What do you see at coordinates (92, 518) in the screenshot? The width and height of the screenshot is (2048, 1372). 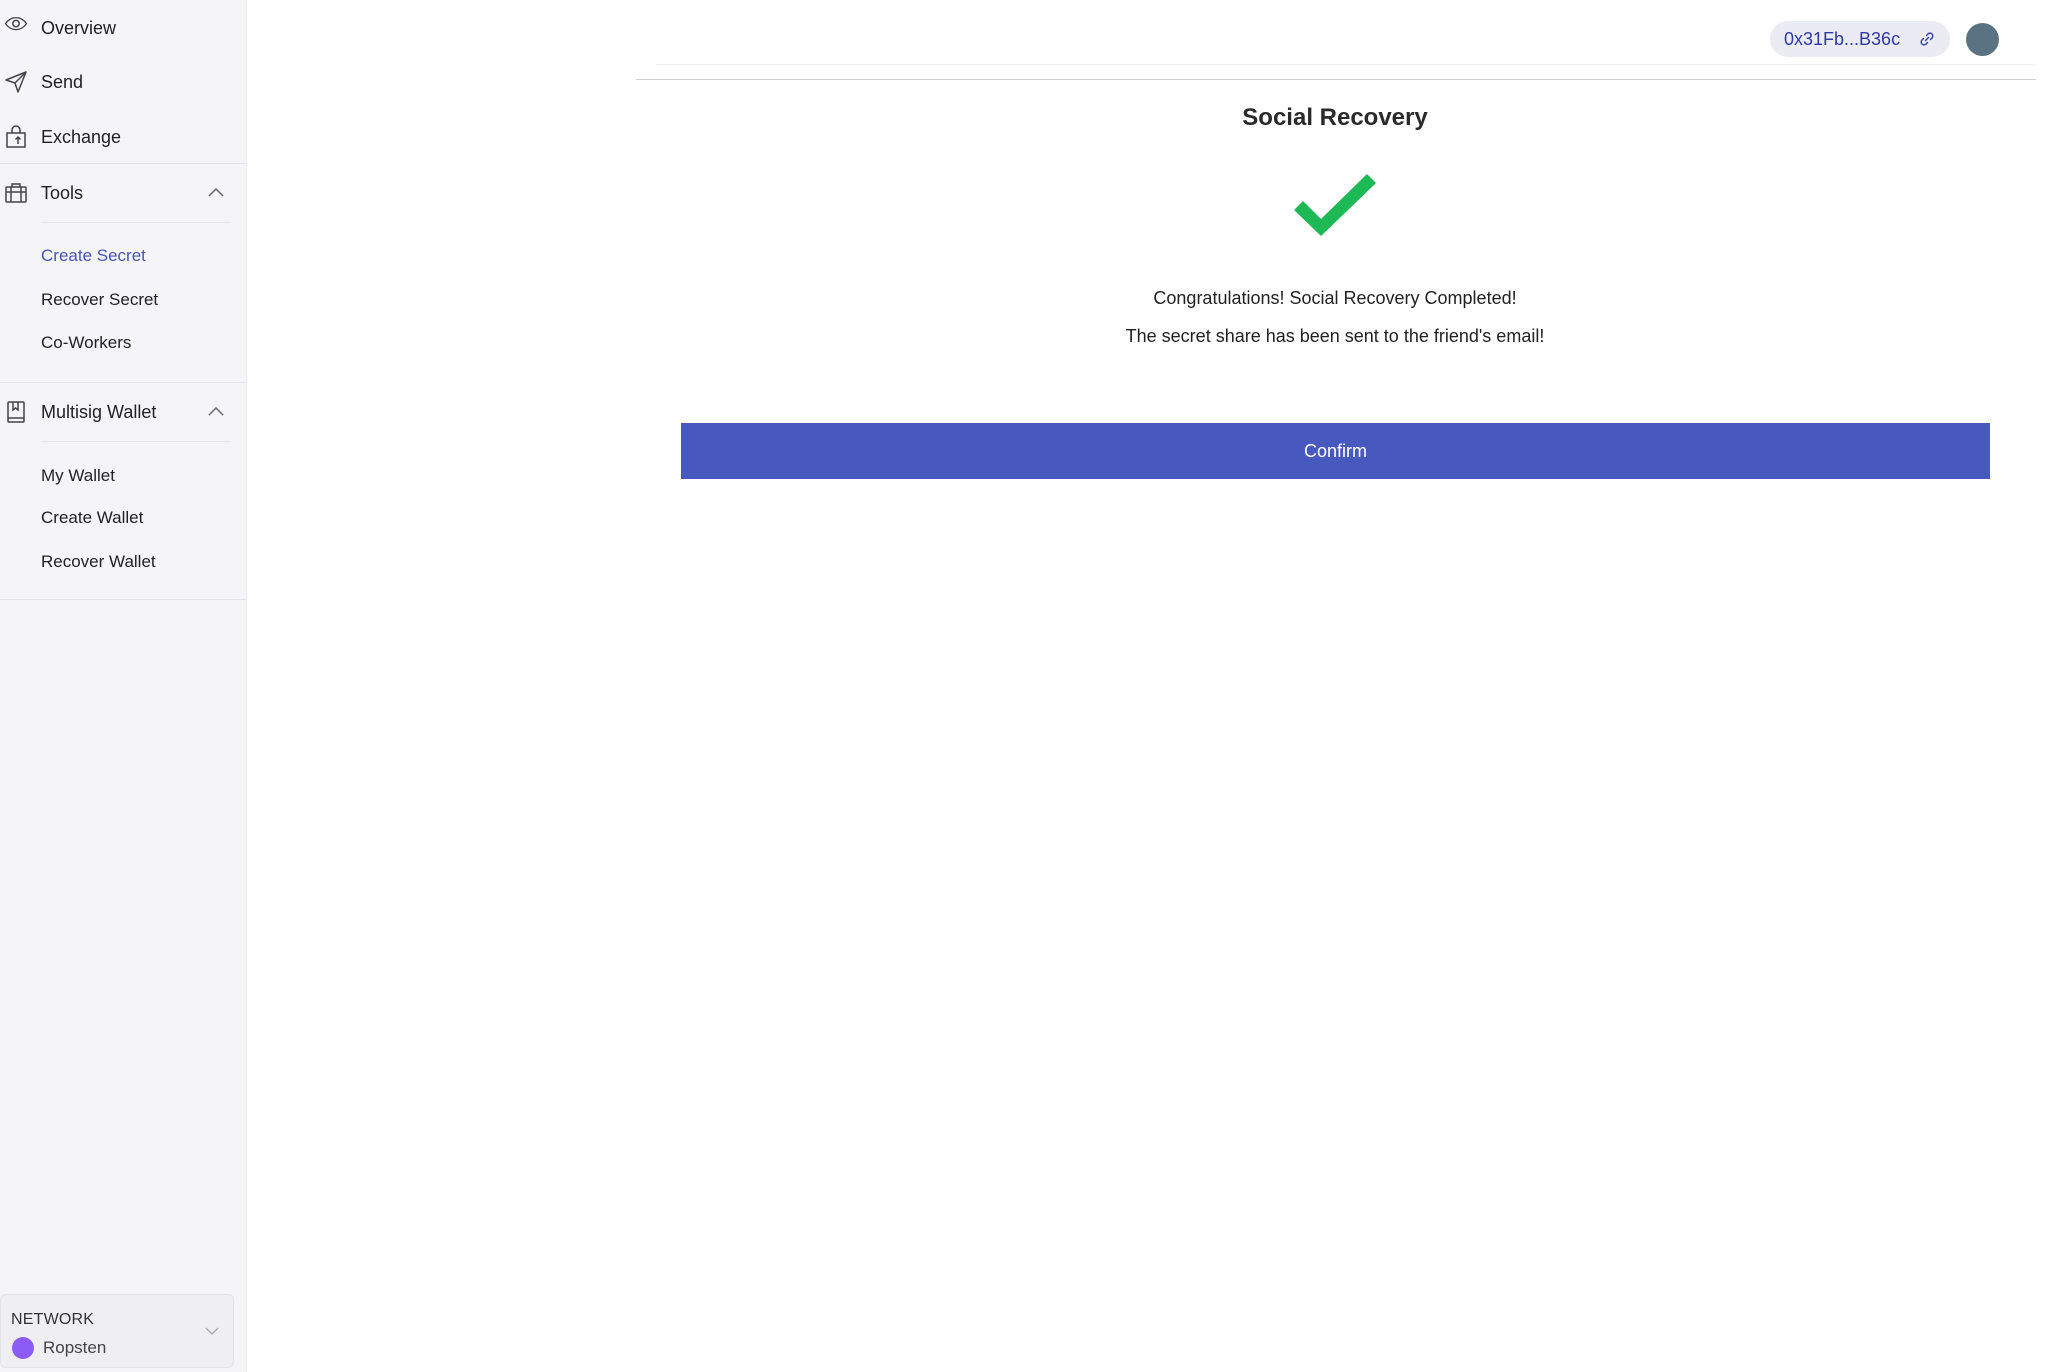 I see `sidebar-subitem-create-wallet: Create Wallet` at bounding box center [92, 518].